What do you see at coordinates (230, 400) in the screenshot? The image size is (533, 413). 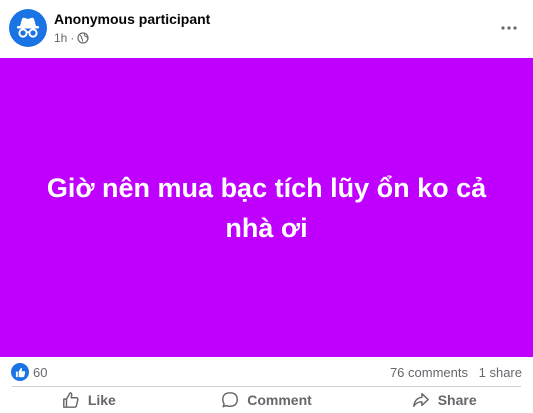 I see `speech-bubble-icon` at bounding box center [230, 400].